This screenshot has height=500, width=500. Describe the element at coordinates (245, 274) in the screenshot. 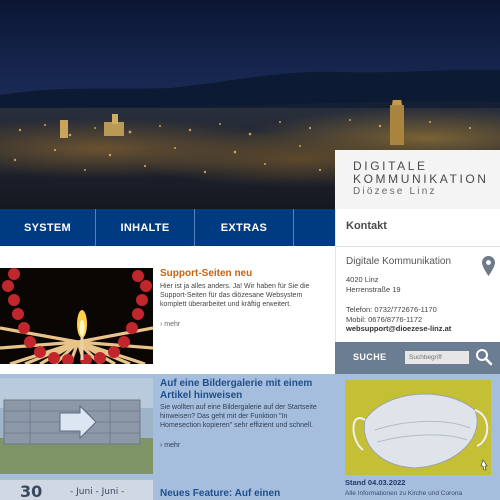

I see `news-title: Support-Seiten neu` at that location.